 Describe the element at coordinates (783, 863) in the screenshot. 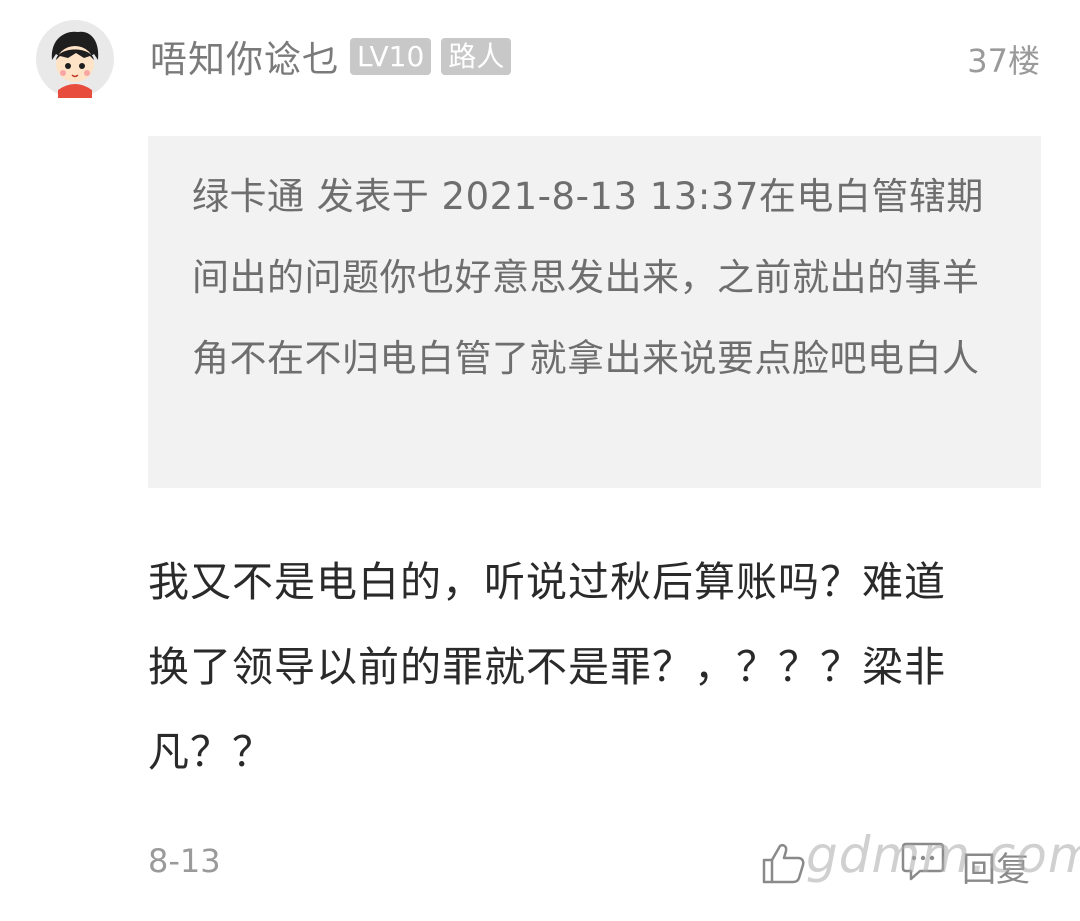

I see `thumbs-up-icon` at that location.